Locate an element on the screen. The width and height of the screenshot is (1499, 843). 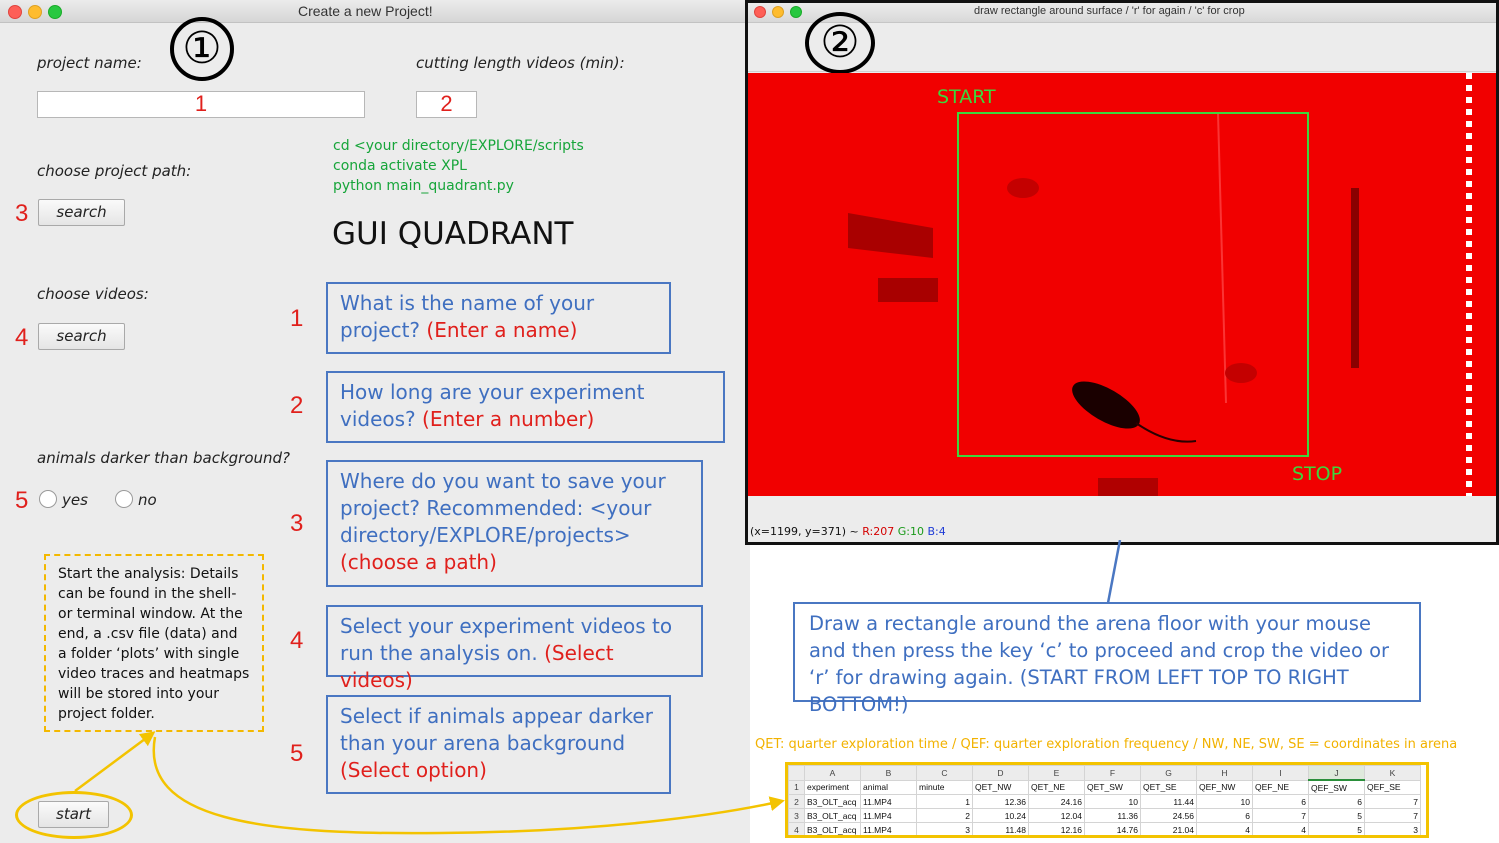
explanation-number-4: 4 is located at coordinates (297, 640).